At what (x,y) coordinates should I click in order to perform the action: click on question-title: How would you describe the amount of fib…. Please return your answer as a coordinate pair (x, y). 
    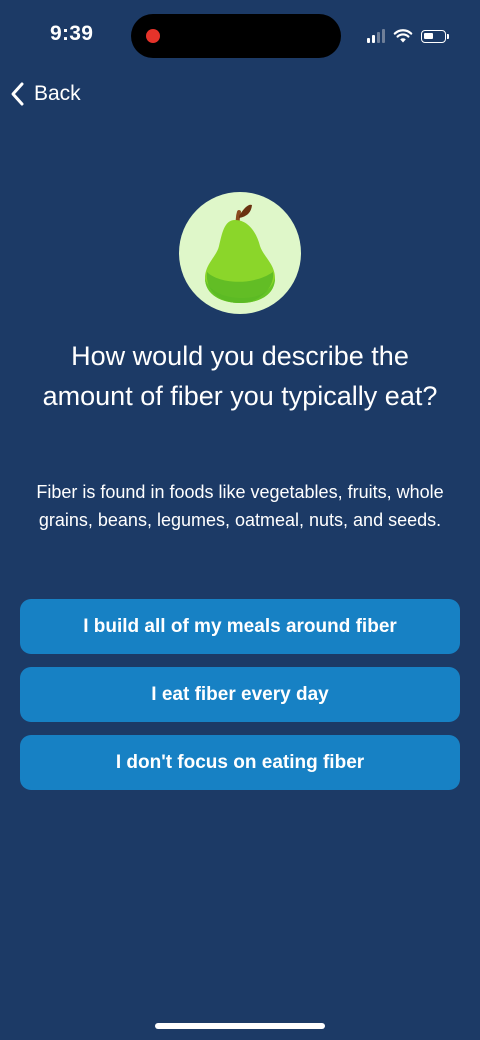
    Looking at the image, I should click on (240, 376).